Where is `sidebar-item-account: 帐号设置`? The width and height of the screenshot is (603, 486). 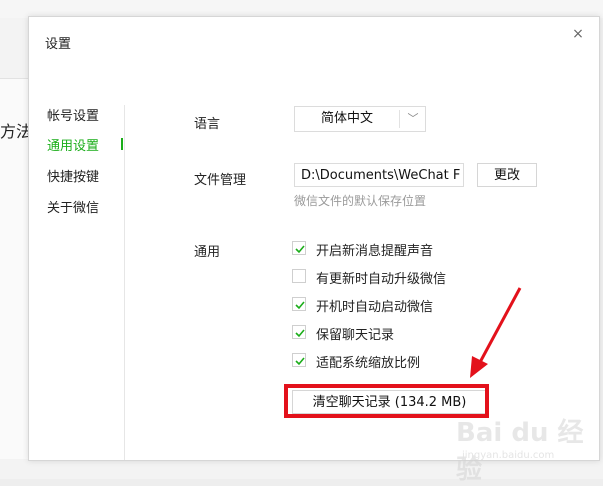 sidebar-item-account: 帐号设置 is located at coordinates (73, 114).